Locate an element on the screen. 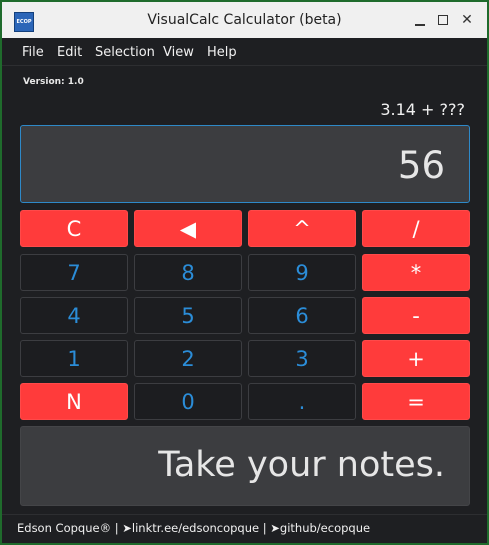 The height and width of the screenshot is (545, 489). backspace-button: ◀ is located at coordinates (188, 228).